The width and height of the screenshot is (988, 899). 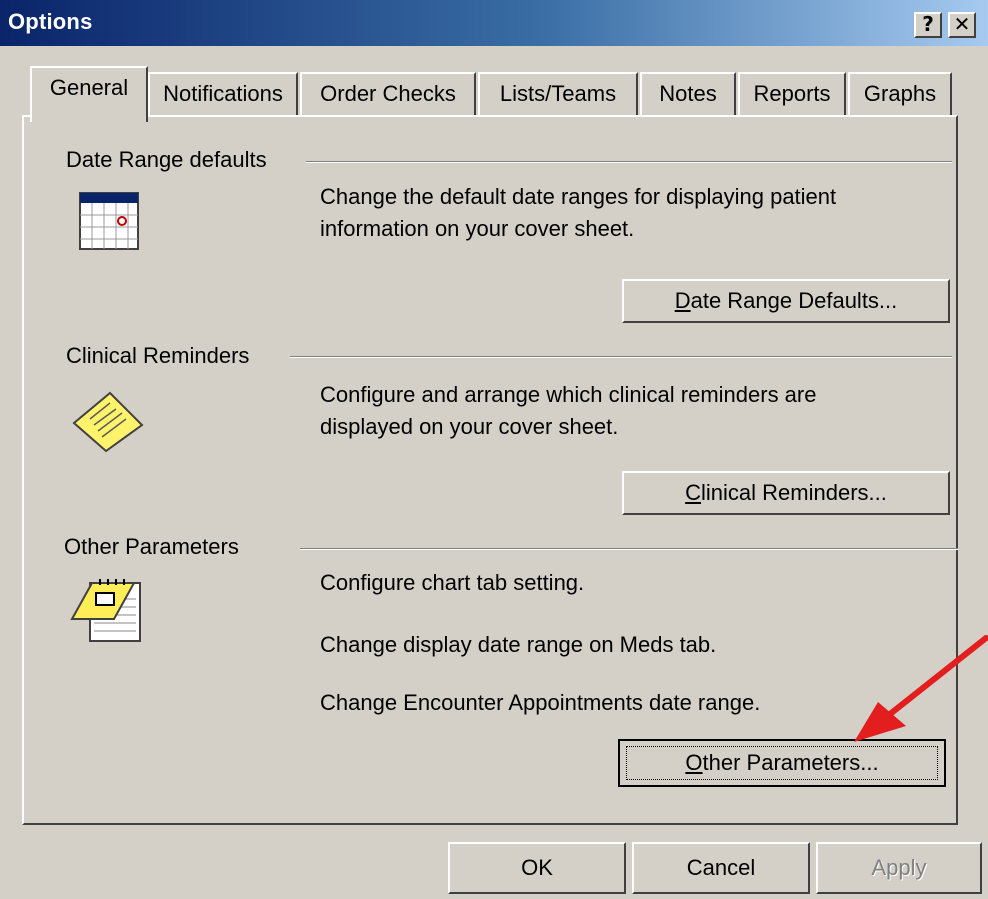 What do you see at coordinates (928, 25) in the screenshot?
I see `help-button: ?` at bounding box center [928, 25].